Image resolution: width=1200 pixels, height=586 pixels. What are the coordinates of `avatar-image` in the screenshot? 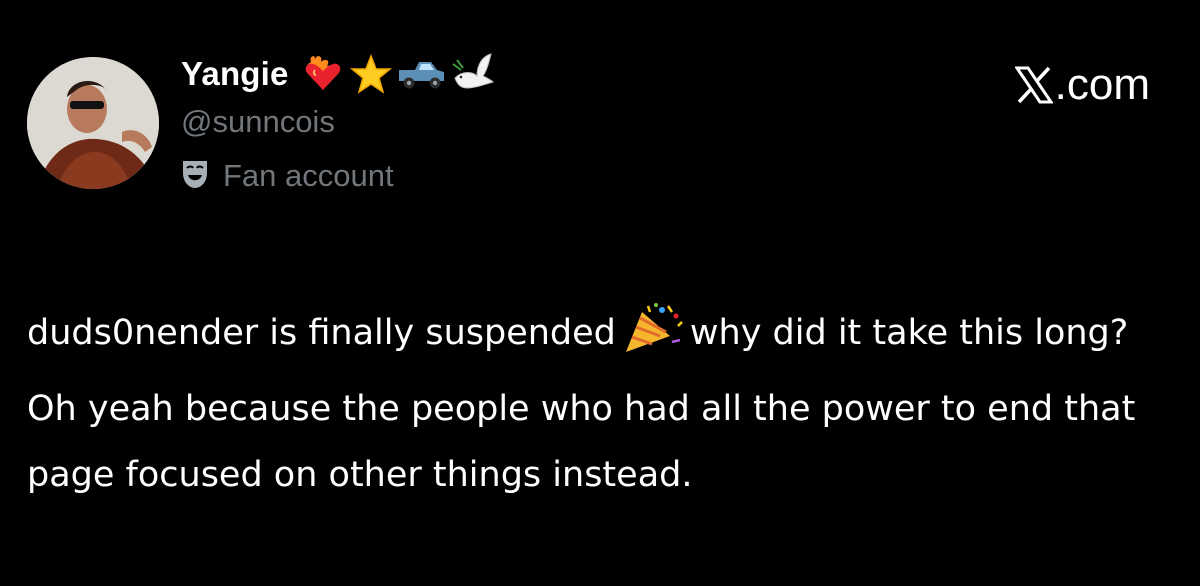 It's located at (93, 123).